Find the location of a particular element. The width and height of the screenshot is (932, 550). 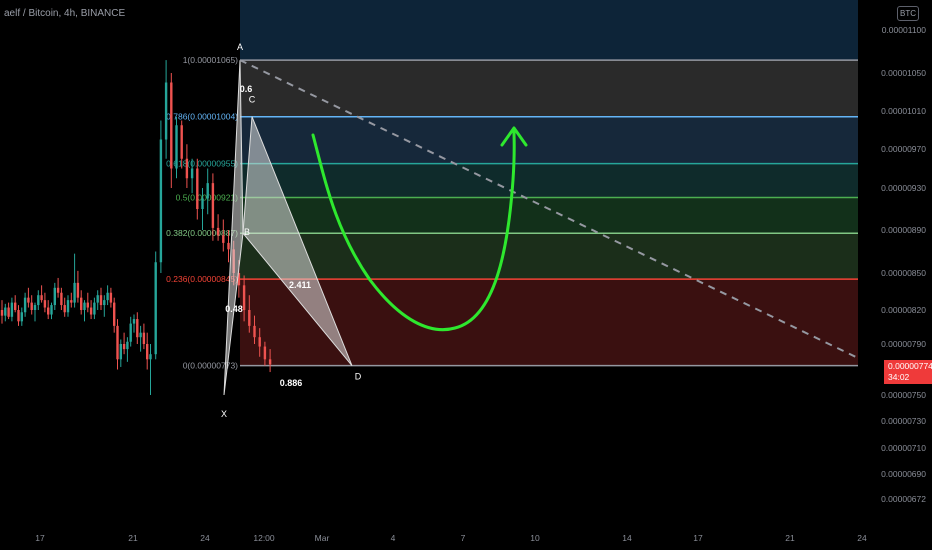

fib-band is located at coordinates (549, 256).